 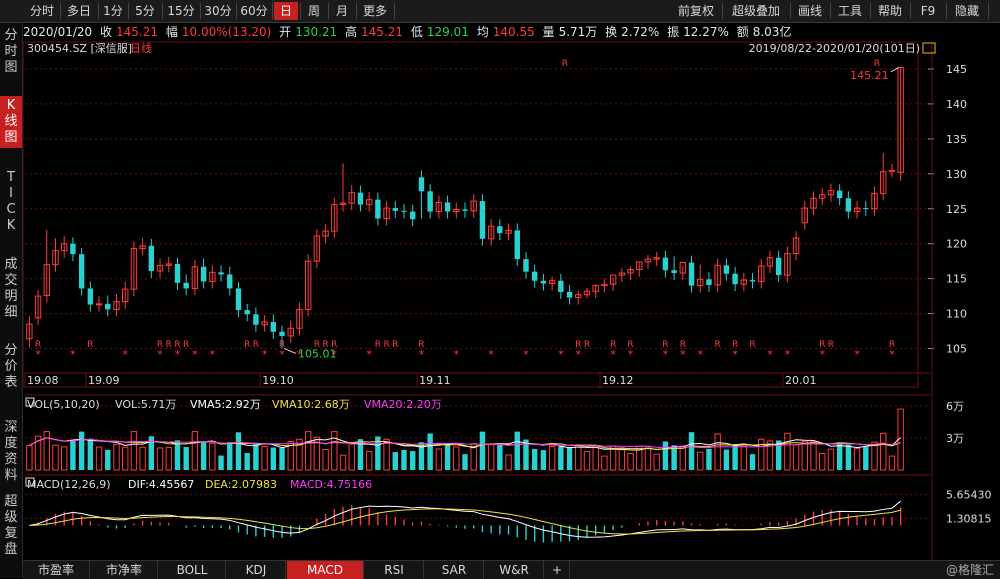 I want to click on period-tab-5: 30分, so click(x=218, y=11).